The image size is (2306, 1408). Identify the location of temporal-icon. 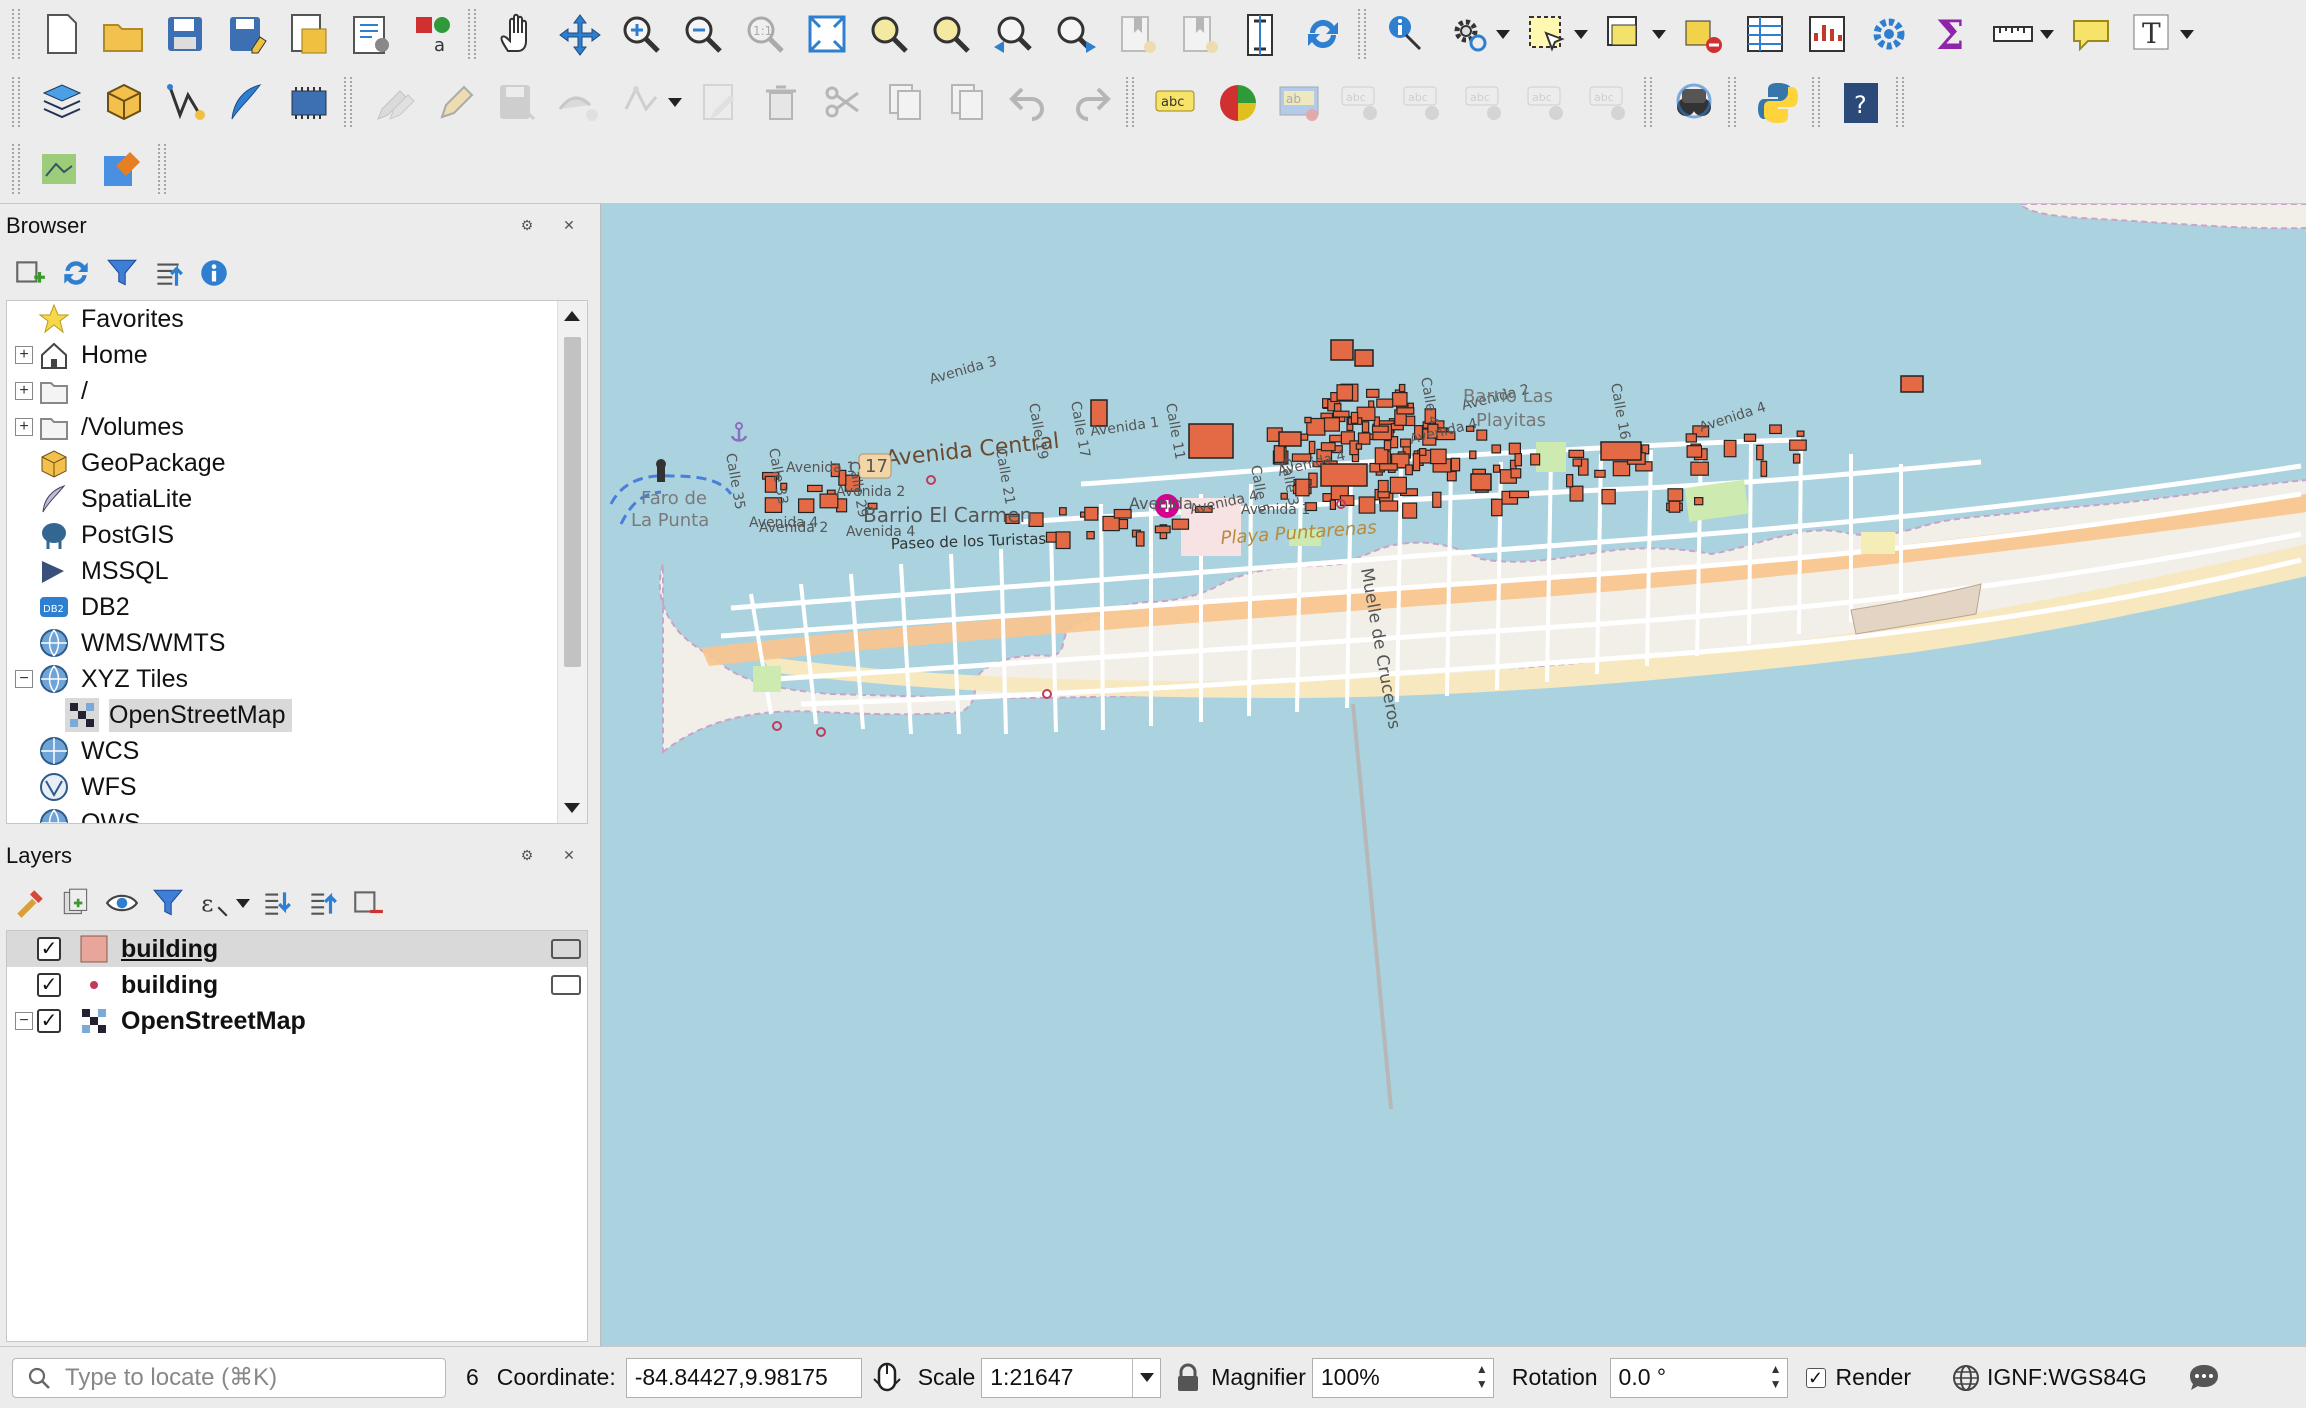
(1261, 34).